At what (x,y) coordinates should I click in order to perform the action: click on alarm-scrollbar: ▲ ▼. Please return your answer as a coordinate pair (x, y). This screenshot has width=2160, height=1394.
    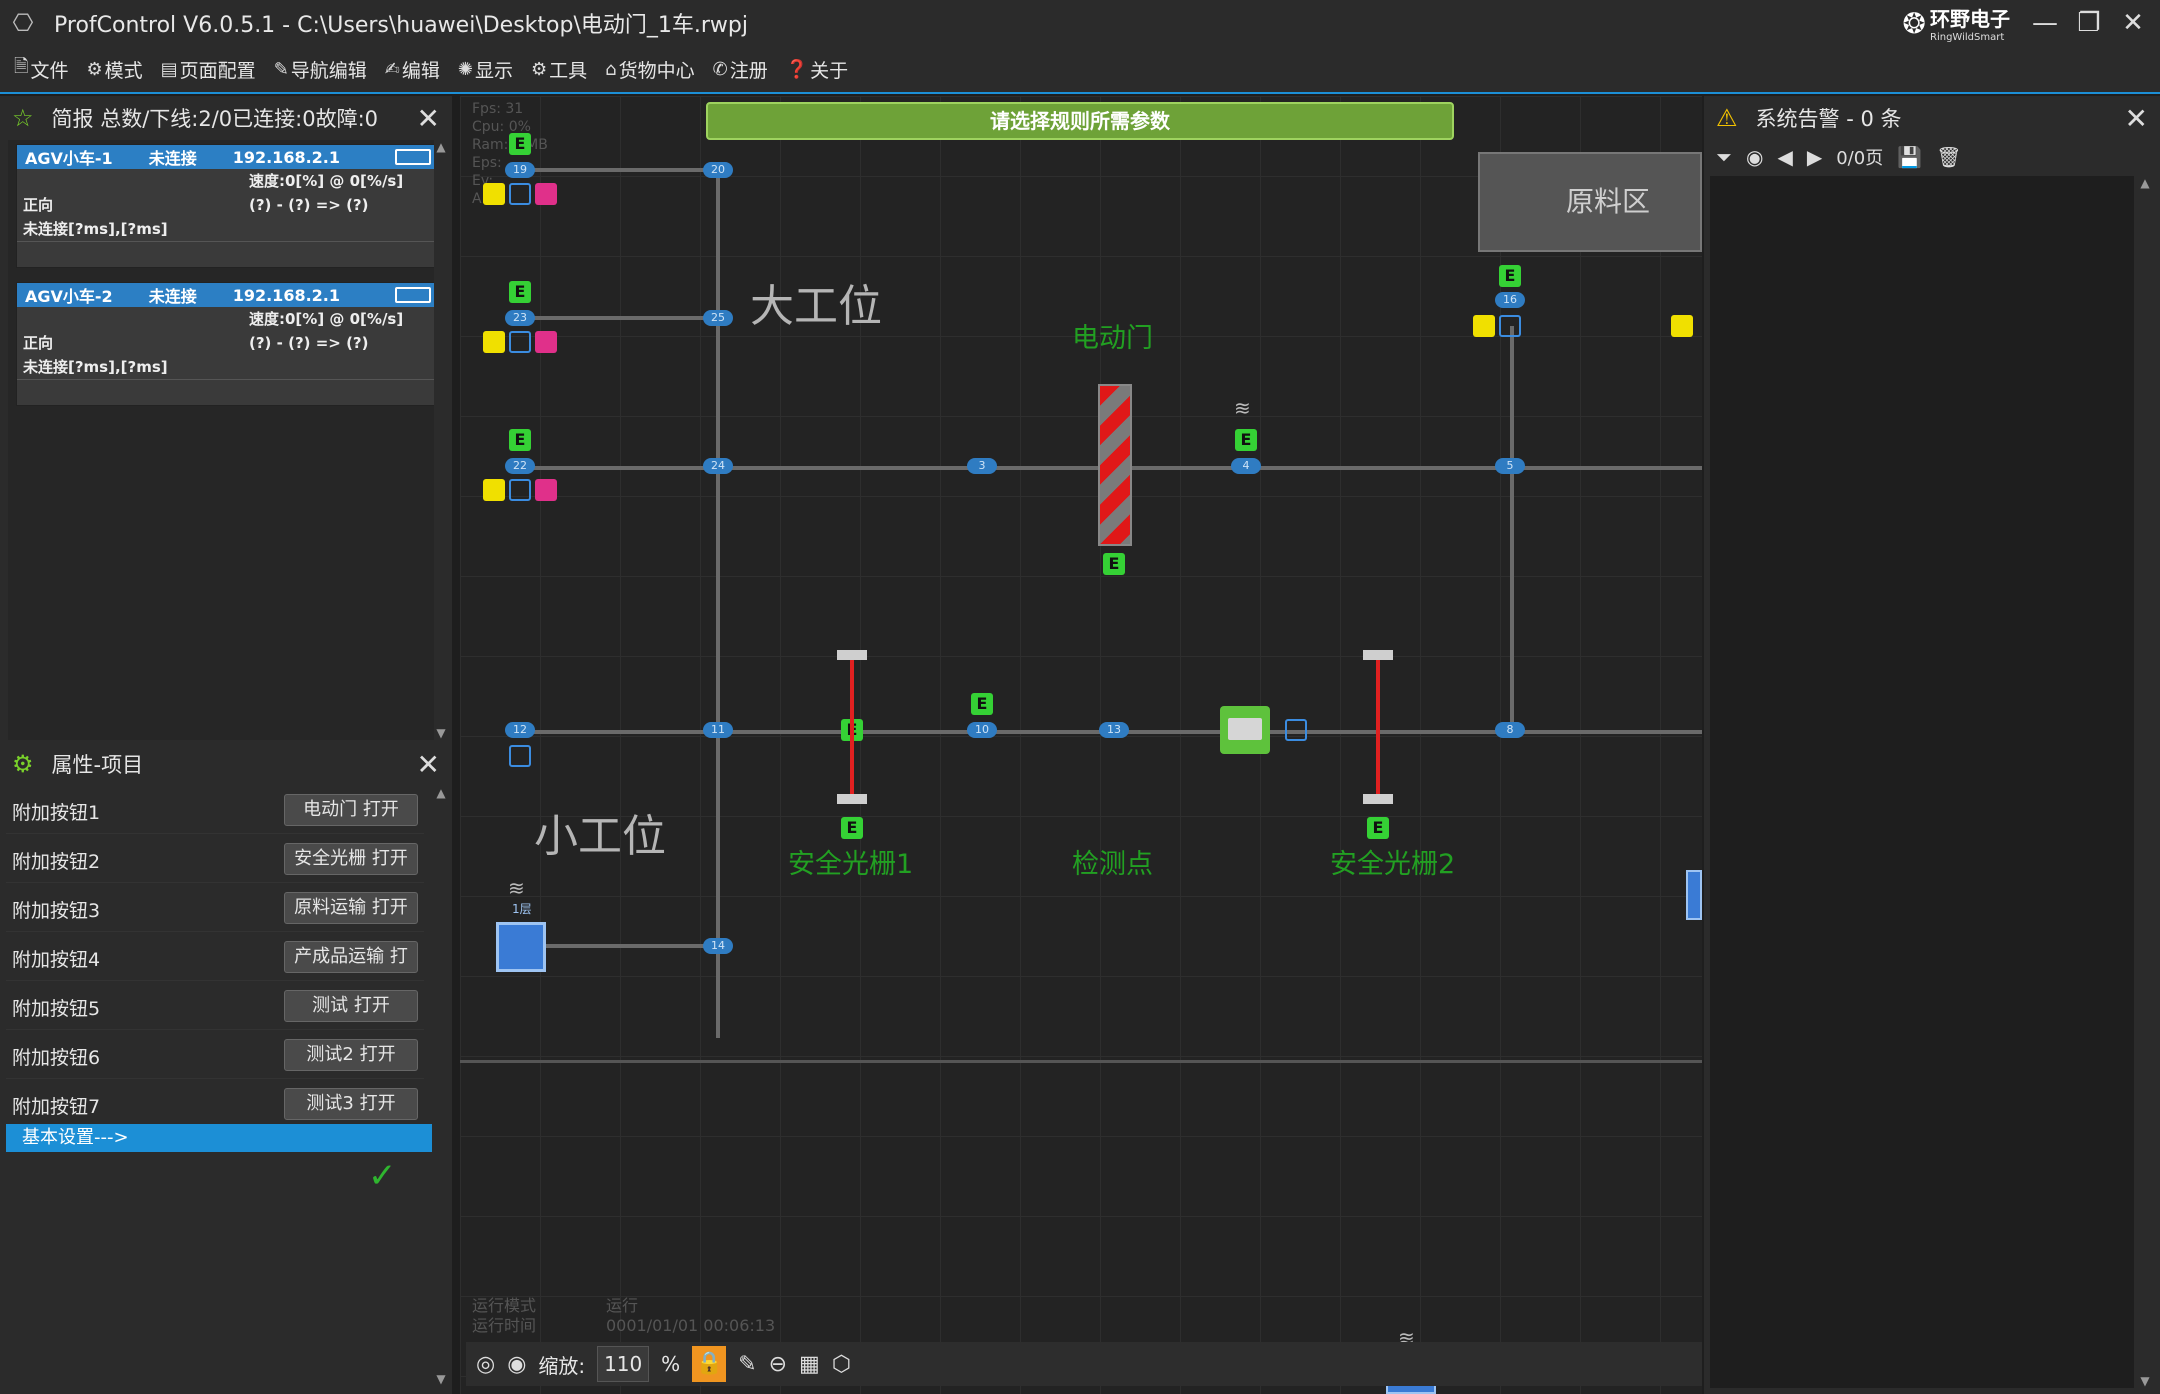
    Looking at the image, I should click on (2145, 782).